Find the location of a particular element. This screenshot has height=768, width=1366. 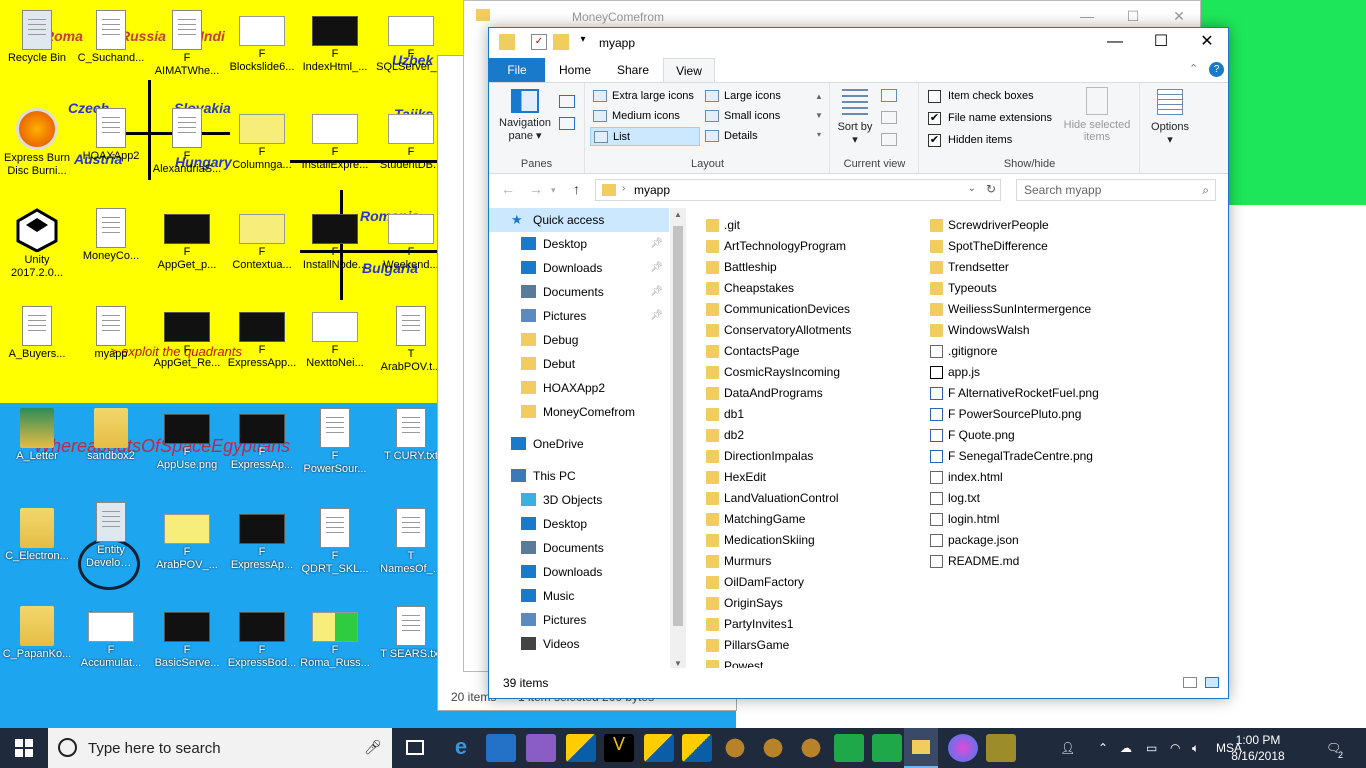

nav-item-downloads: Downloads 📌︎ is located at coordinates (579, 268).